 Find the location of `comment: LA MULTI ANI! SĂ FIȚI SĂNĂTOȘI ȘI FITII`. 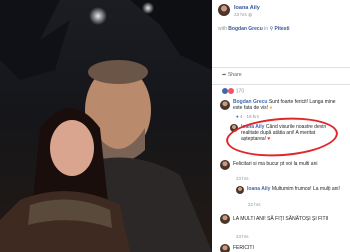

comment: LA MULTI ANI! SĂ FIȚI SĂNĂTOȘI ȘI FITII is located at coordinates (289, 219).